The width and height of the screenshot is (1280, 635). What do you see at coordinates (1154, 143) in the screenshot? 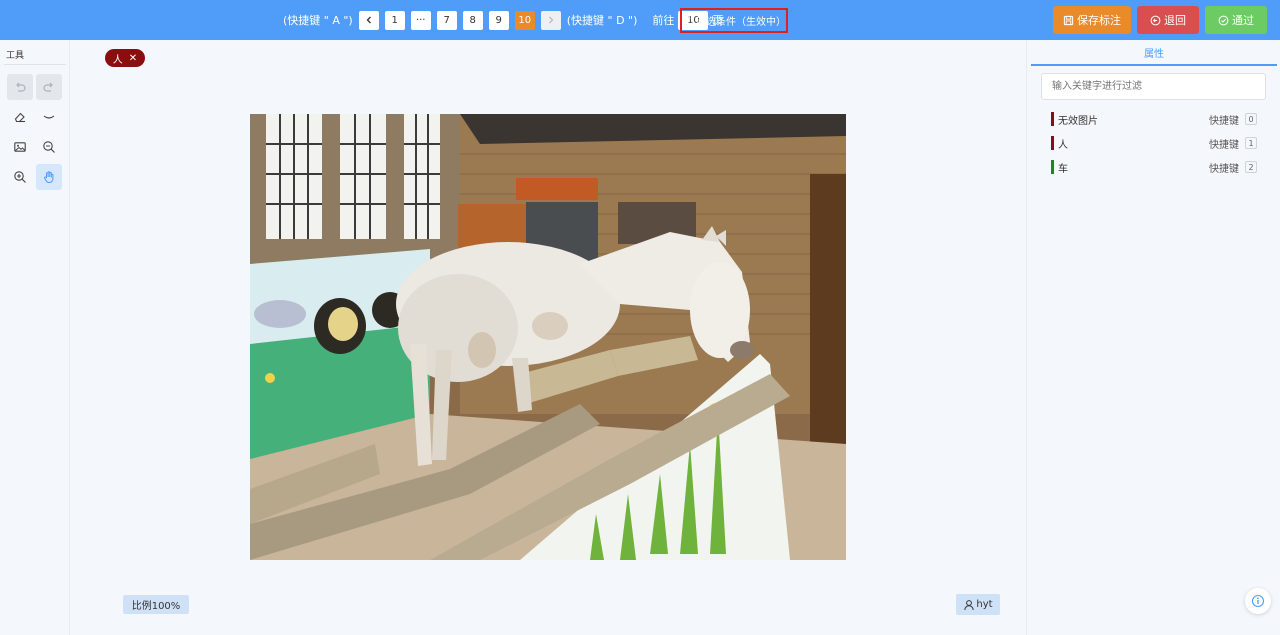
I see `attribute-item-person: 人 快捷键 1` at bounding box center [1154, 143].